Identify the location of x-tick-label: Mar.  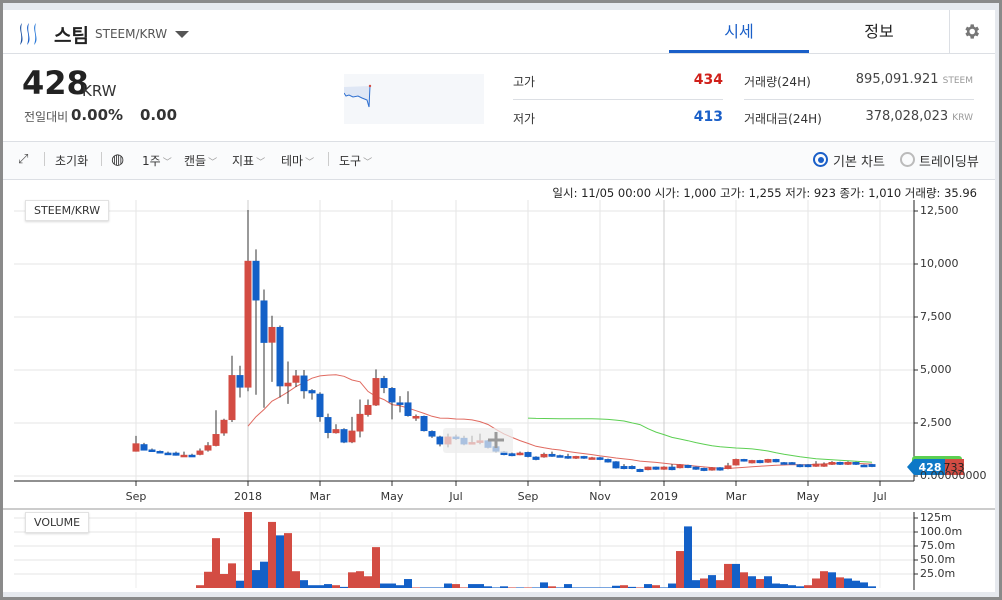
(736, 496).